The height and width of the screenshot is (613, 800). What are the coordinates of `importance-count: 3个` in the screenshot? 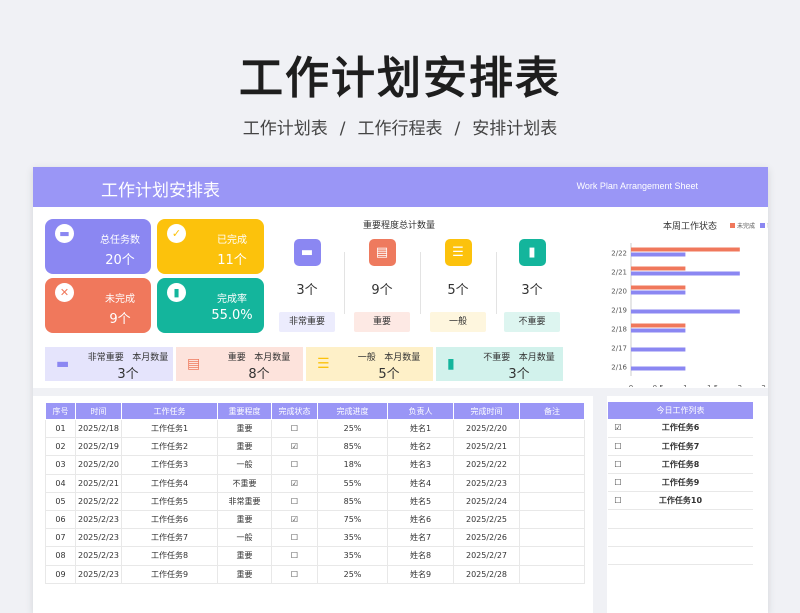 It's located at (532, 290).